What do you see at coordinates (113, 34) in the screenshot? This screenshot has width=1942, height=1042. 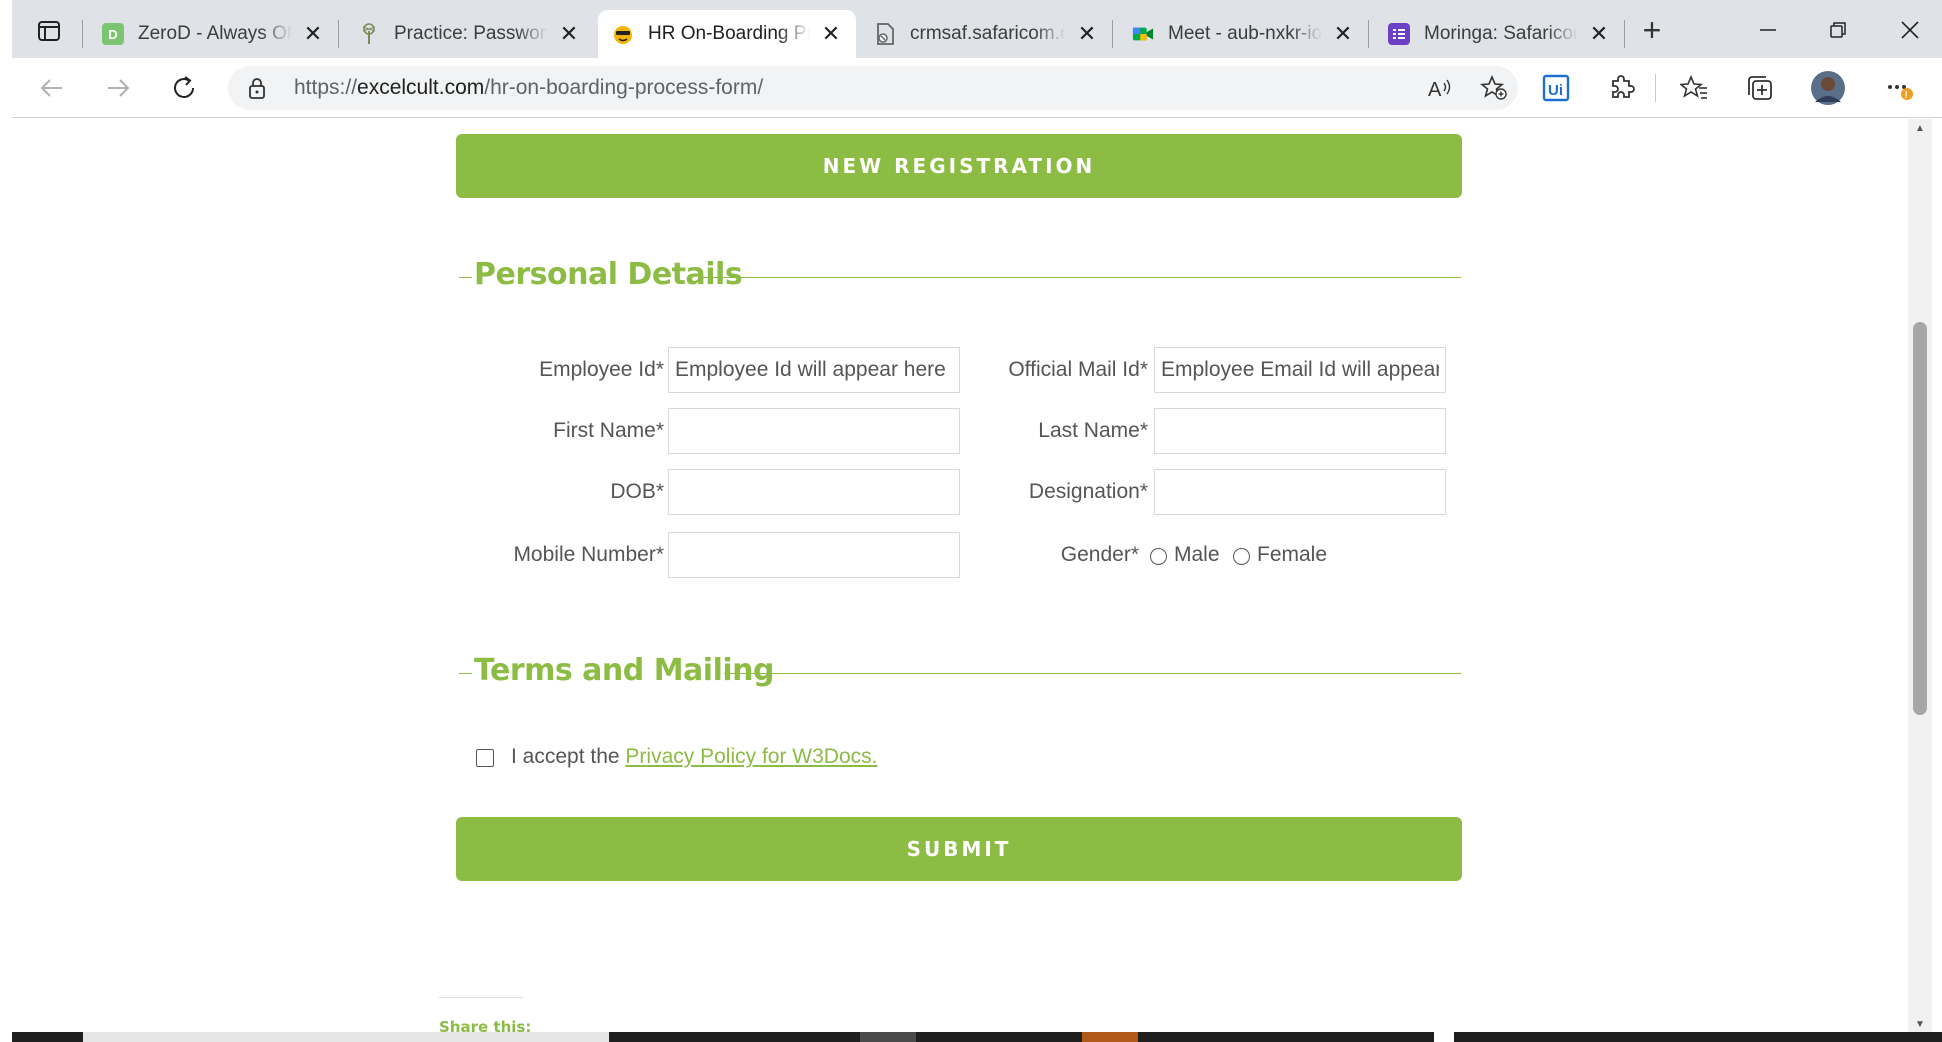 I see `zerod-icon: D` at bounding box center [113, 34].